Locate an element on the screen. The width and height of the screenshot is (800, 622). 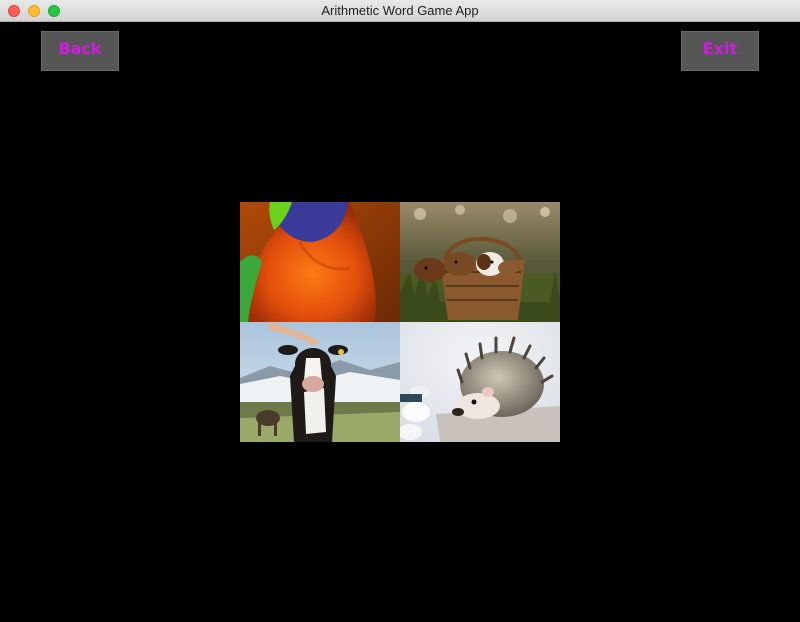
exit-button: Exit is located at coordinates (720, 51).